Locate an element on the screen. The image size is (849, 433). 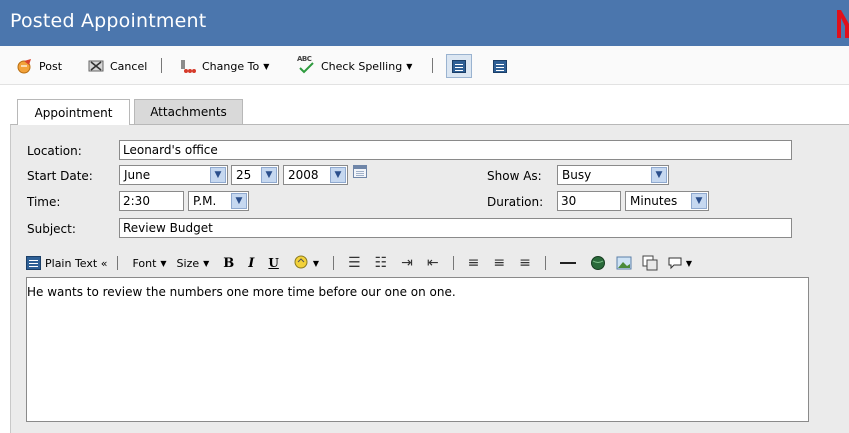
duration-unit-value: Minutes is located at coordinates (654, 201).